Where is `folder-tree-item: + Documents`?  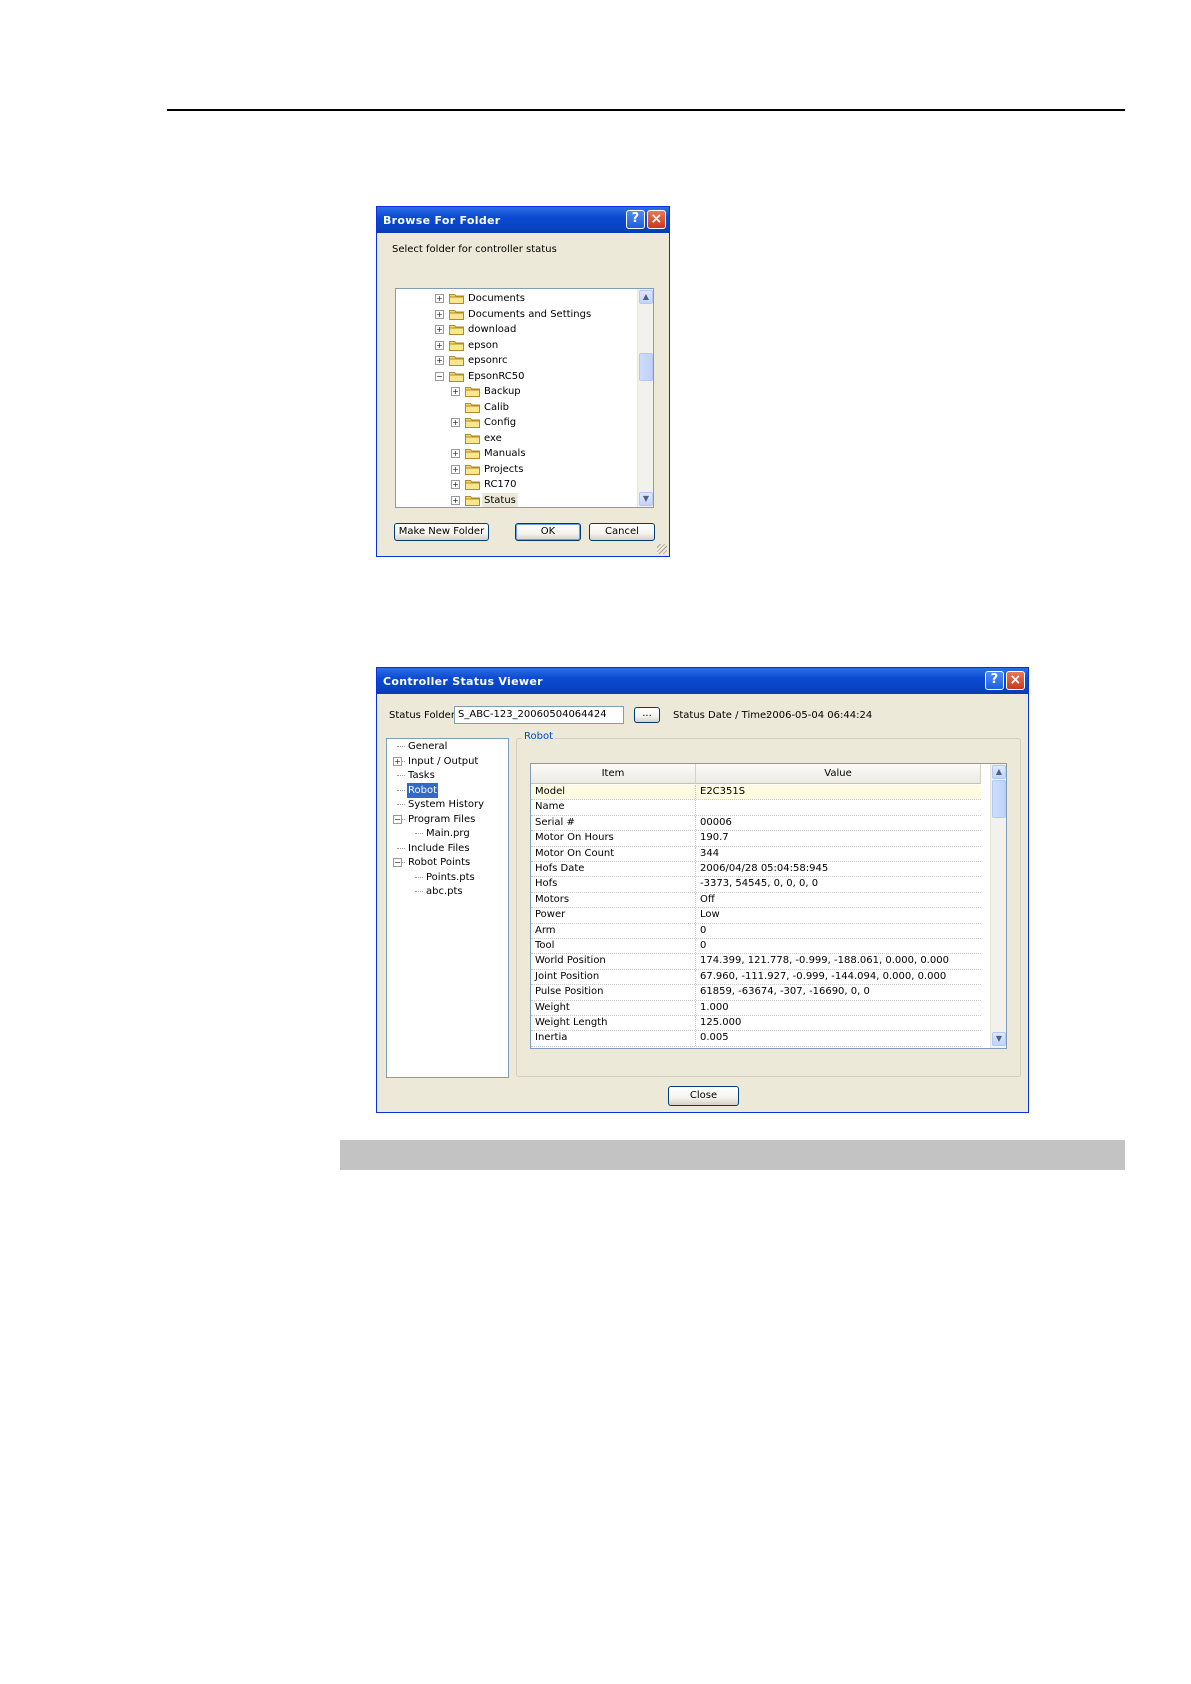
folder-tree-item: + Documents is located at coordinates (516, 298).